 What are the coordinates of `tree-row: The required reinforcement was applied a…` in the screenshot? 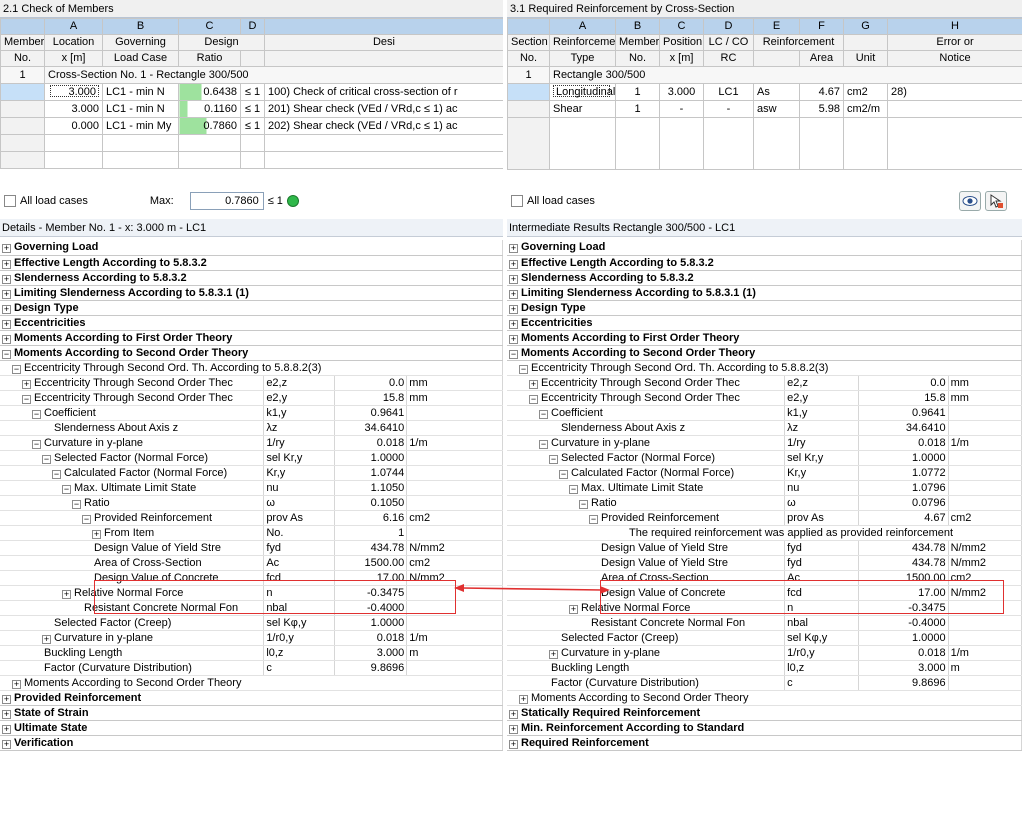 It's located at (764, 533).